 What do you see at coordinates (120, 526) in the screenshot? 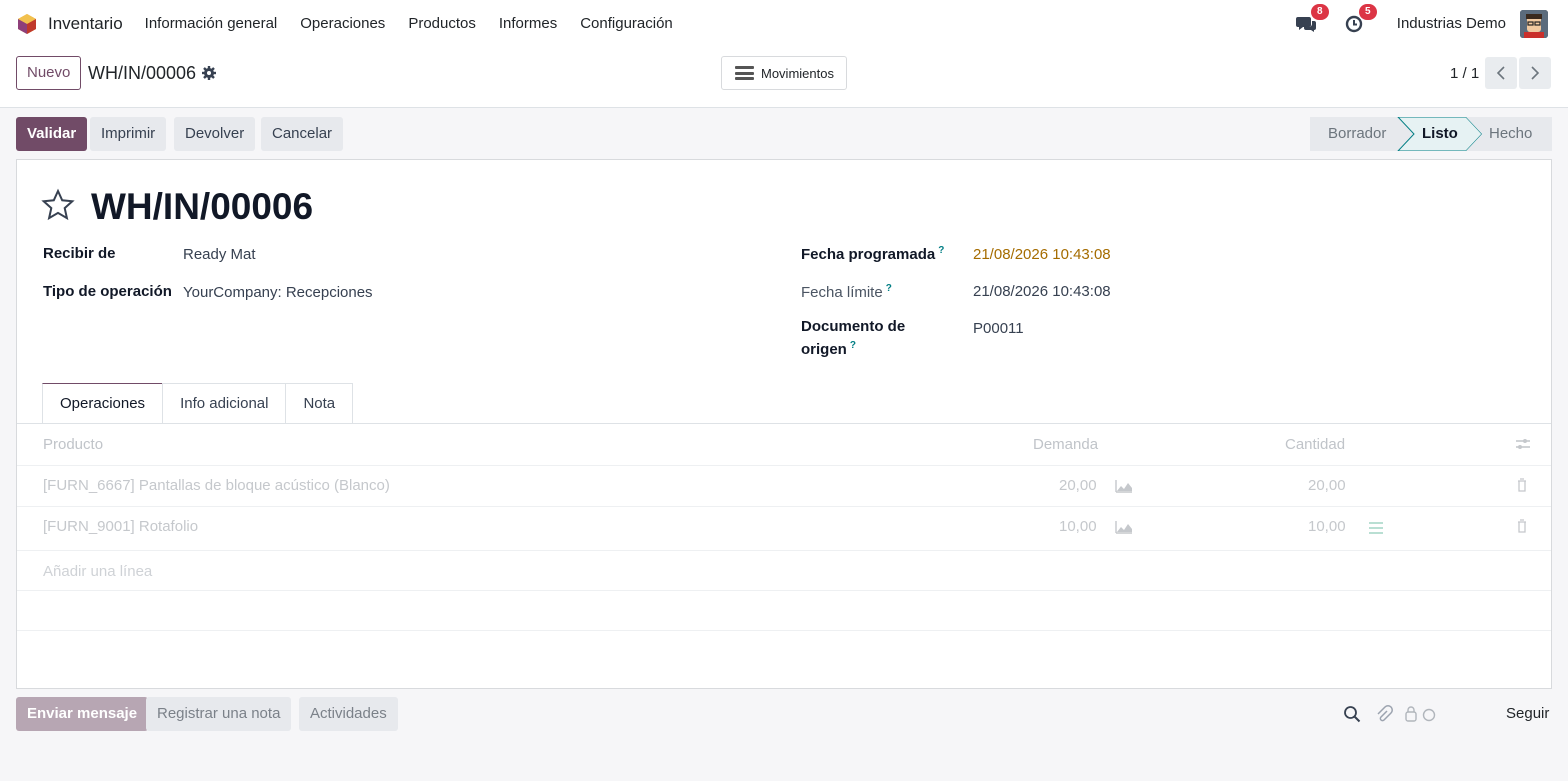
I see `row-product: [FURN_9001] Rotafolio` at bounding box center [120, 526].